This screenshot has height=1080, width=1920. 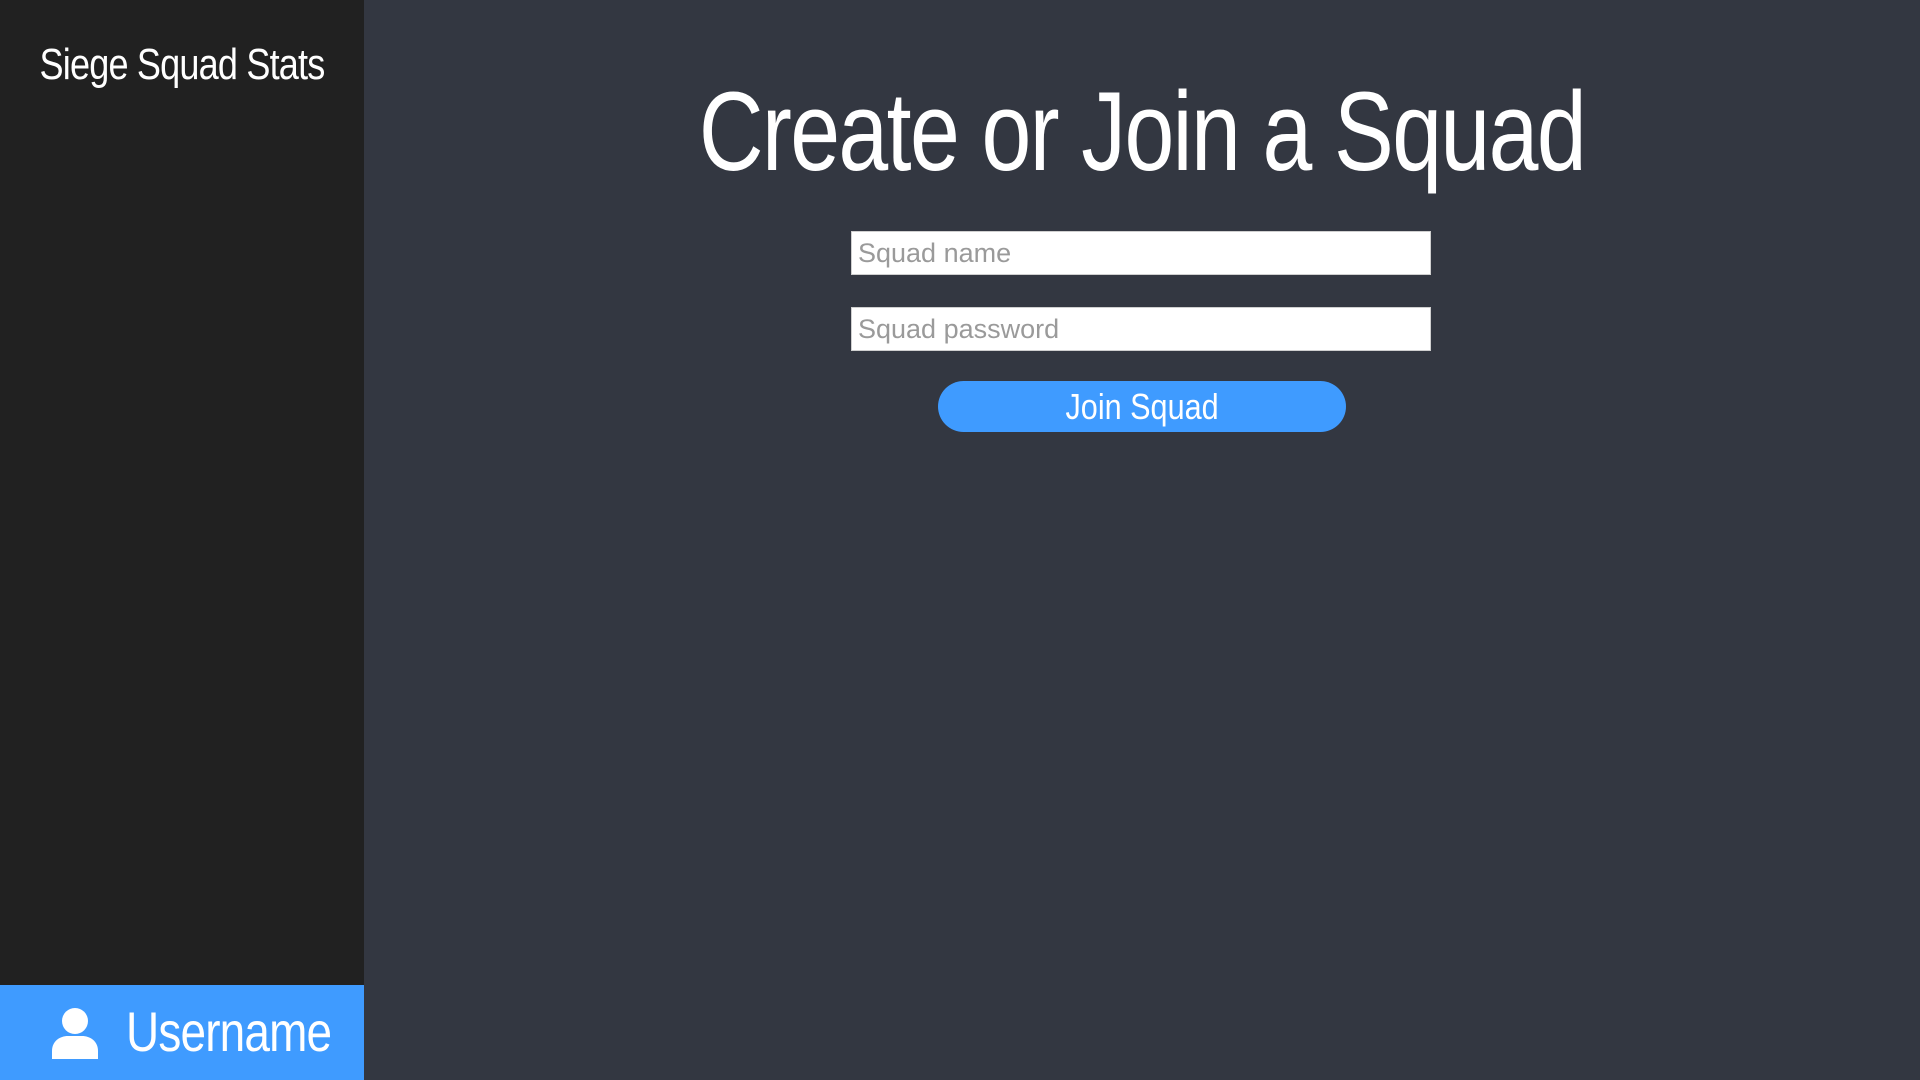 I want to click on join-squad-button: Join Squad, so click(x=1142, y=406).